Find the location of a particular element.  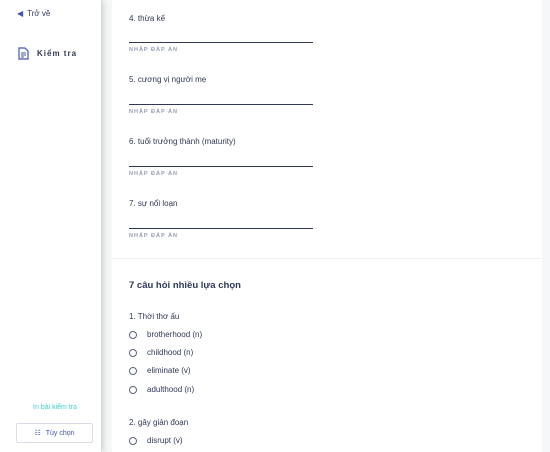

options-label: Tùy chọn is located at coordinates (60, 433).